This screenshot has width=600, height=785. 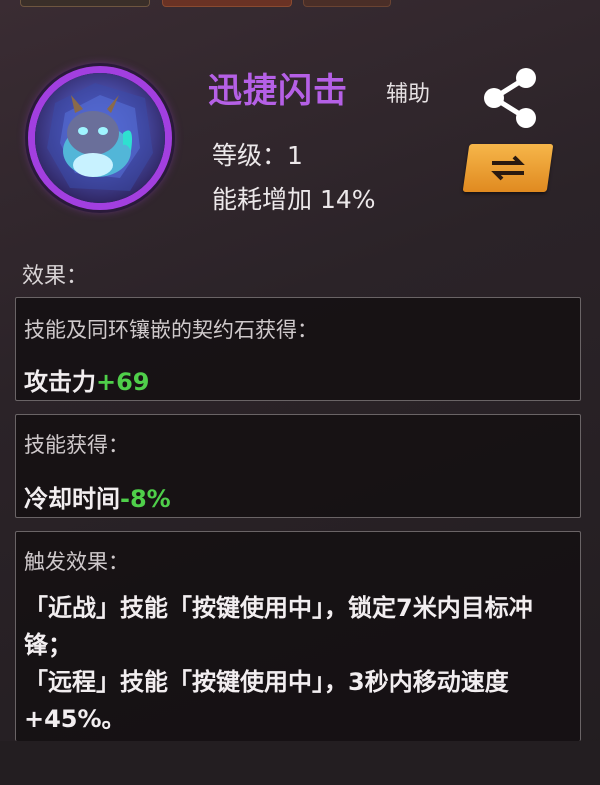 What do you see at coordinates (145, 499) in the screenshot?
I see `stat-value: -8%` at bounding box center [145, 499].